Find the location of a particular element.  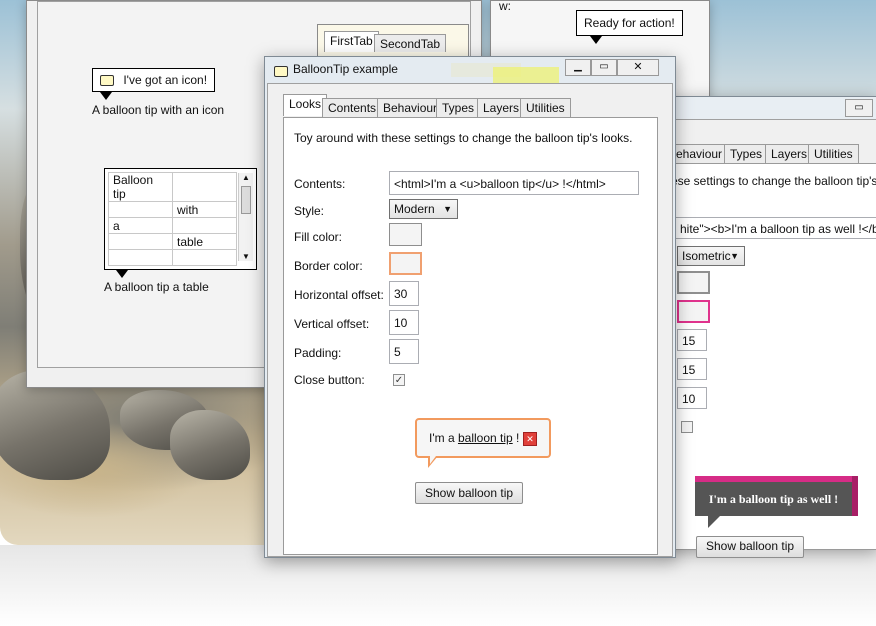

close-window-button: ✕ is located at coordinates (638, 67).